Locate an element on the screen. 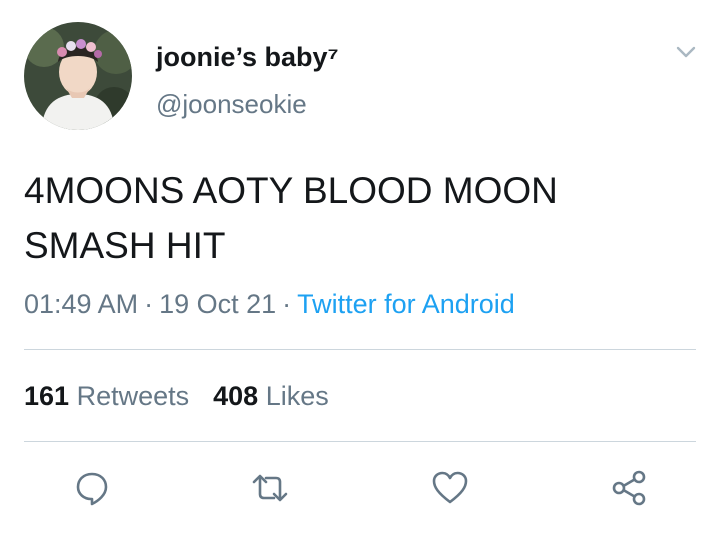 The image size is (720, 548). user-handle: @joonseokie is located at coordinates (231, 104).